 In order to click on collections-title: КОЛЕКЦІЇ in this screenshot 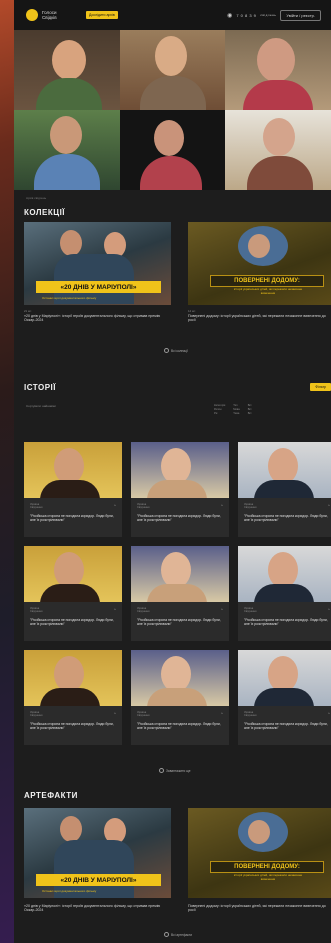, I will do `click(45, 212)`.